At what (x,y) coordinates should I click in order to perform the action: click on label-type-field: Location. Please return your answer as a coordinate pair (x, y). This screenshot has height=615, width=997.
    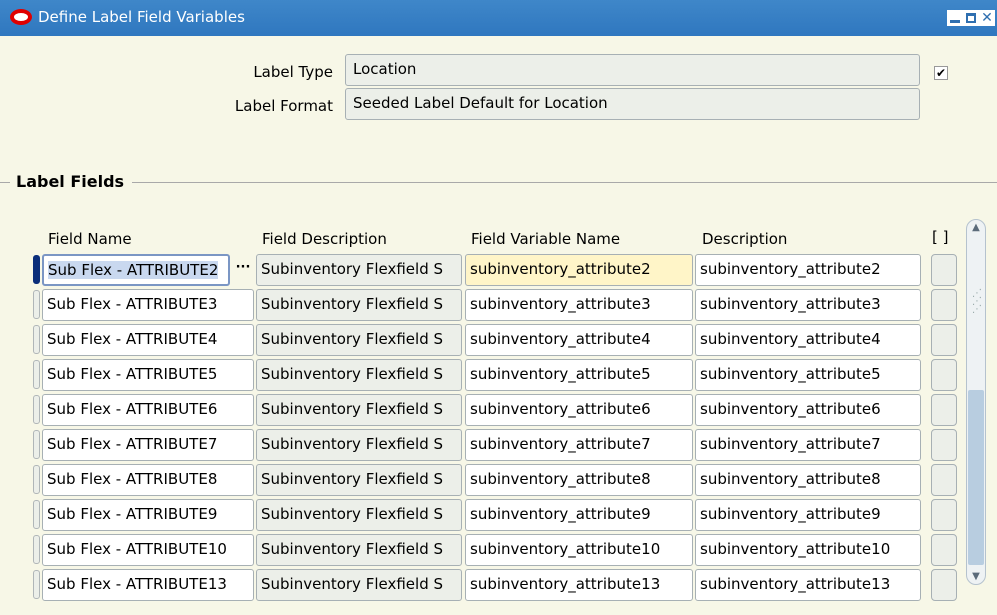
    Looking at the image, I should click on (632, 70).